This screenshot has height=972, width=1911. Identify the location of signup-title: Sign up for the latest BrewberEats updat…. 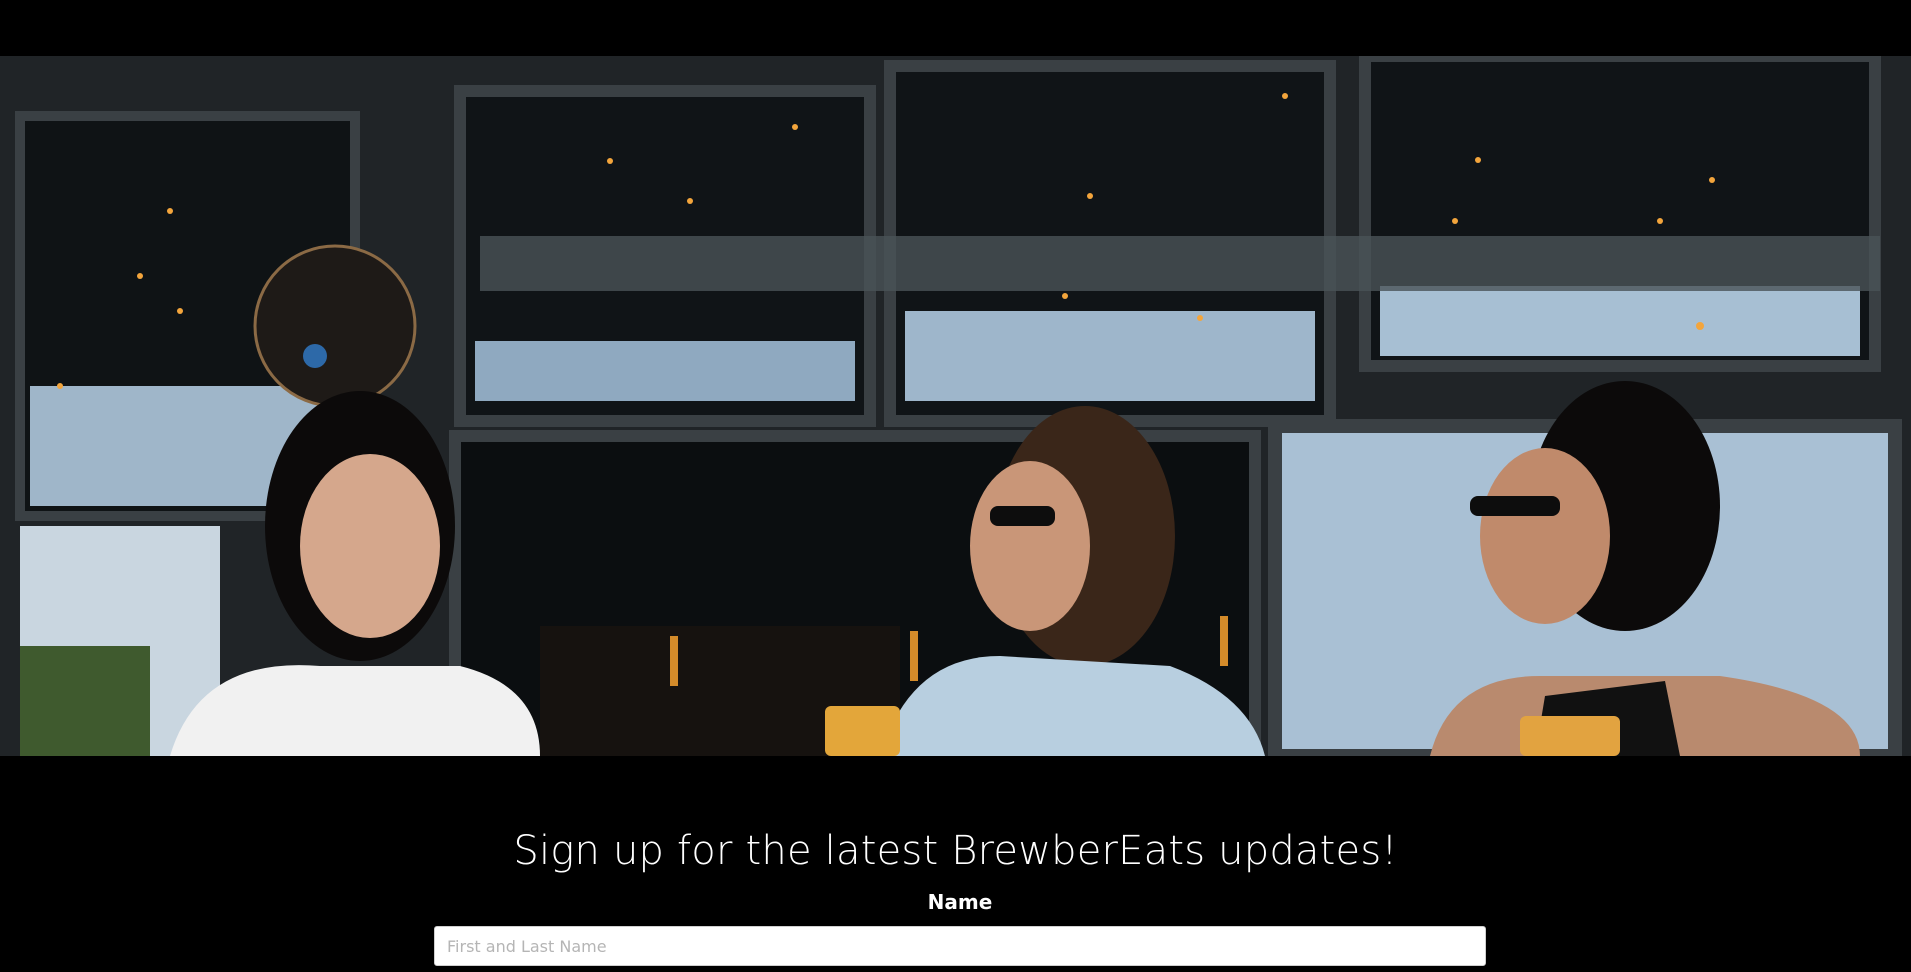
(955, 851).